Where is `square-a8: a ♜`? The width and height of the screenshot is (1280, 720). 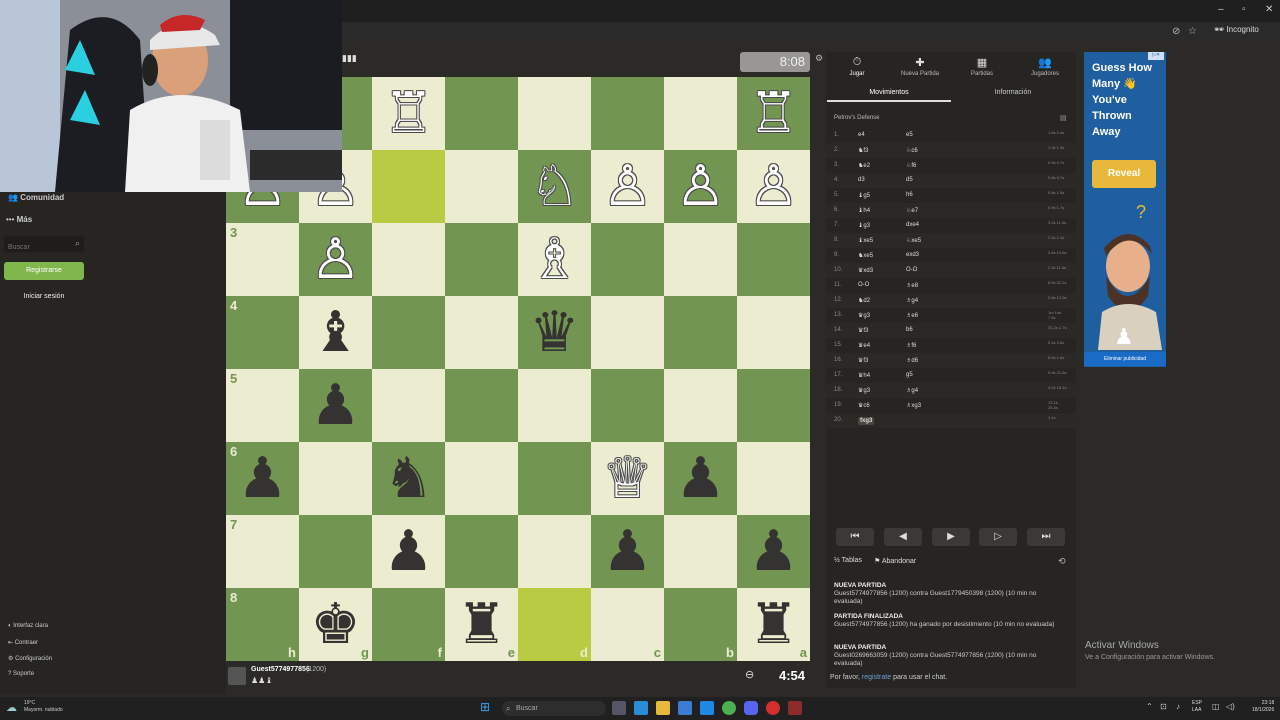
square-a8: a ♜ is located at coordinates (773, 624).